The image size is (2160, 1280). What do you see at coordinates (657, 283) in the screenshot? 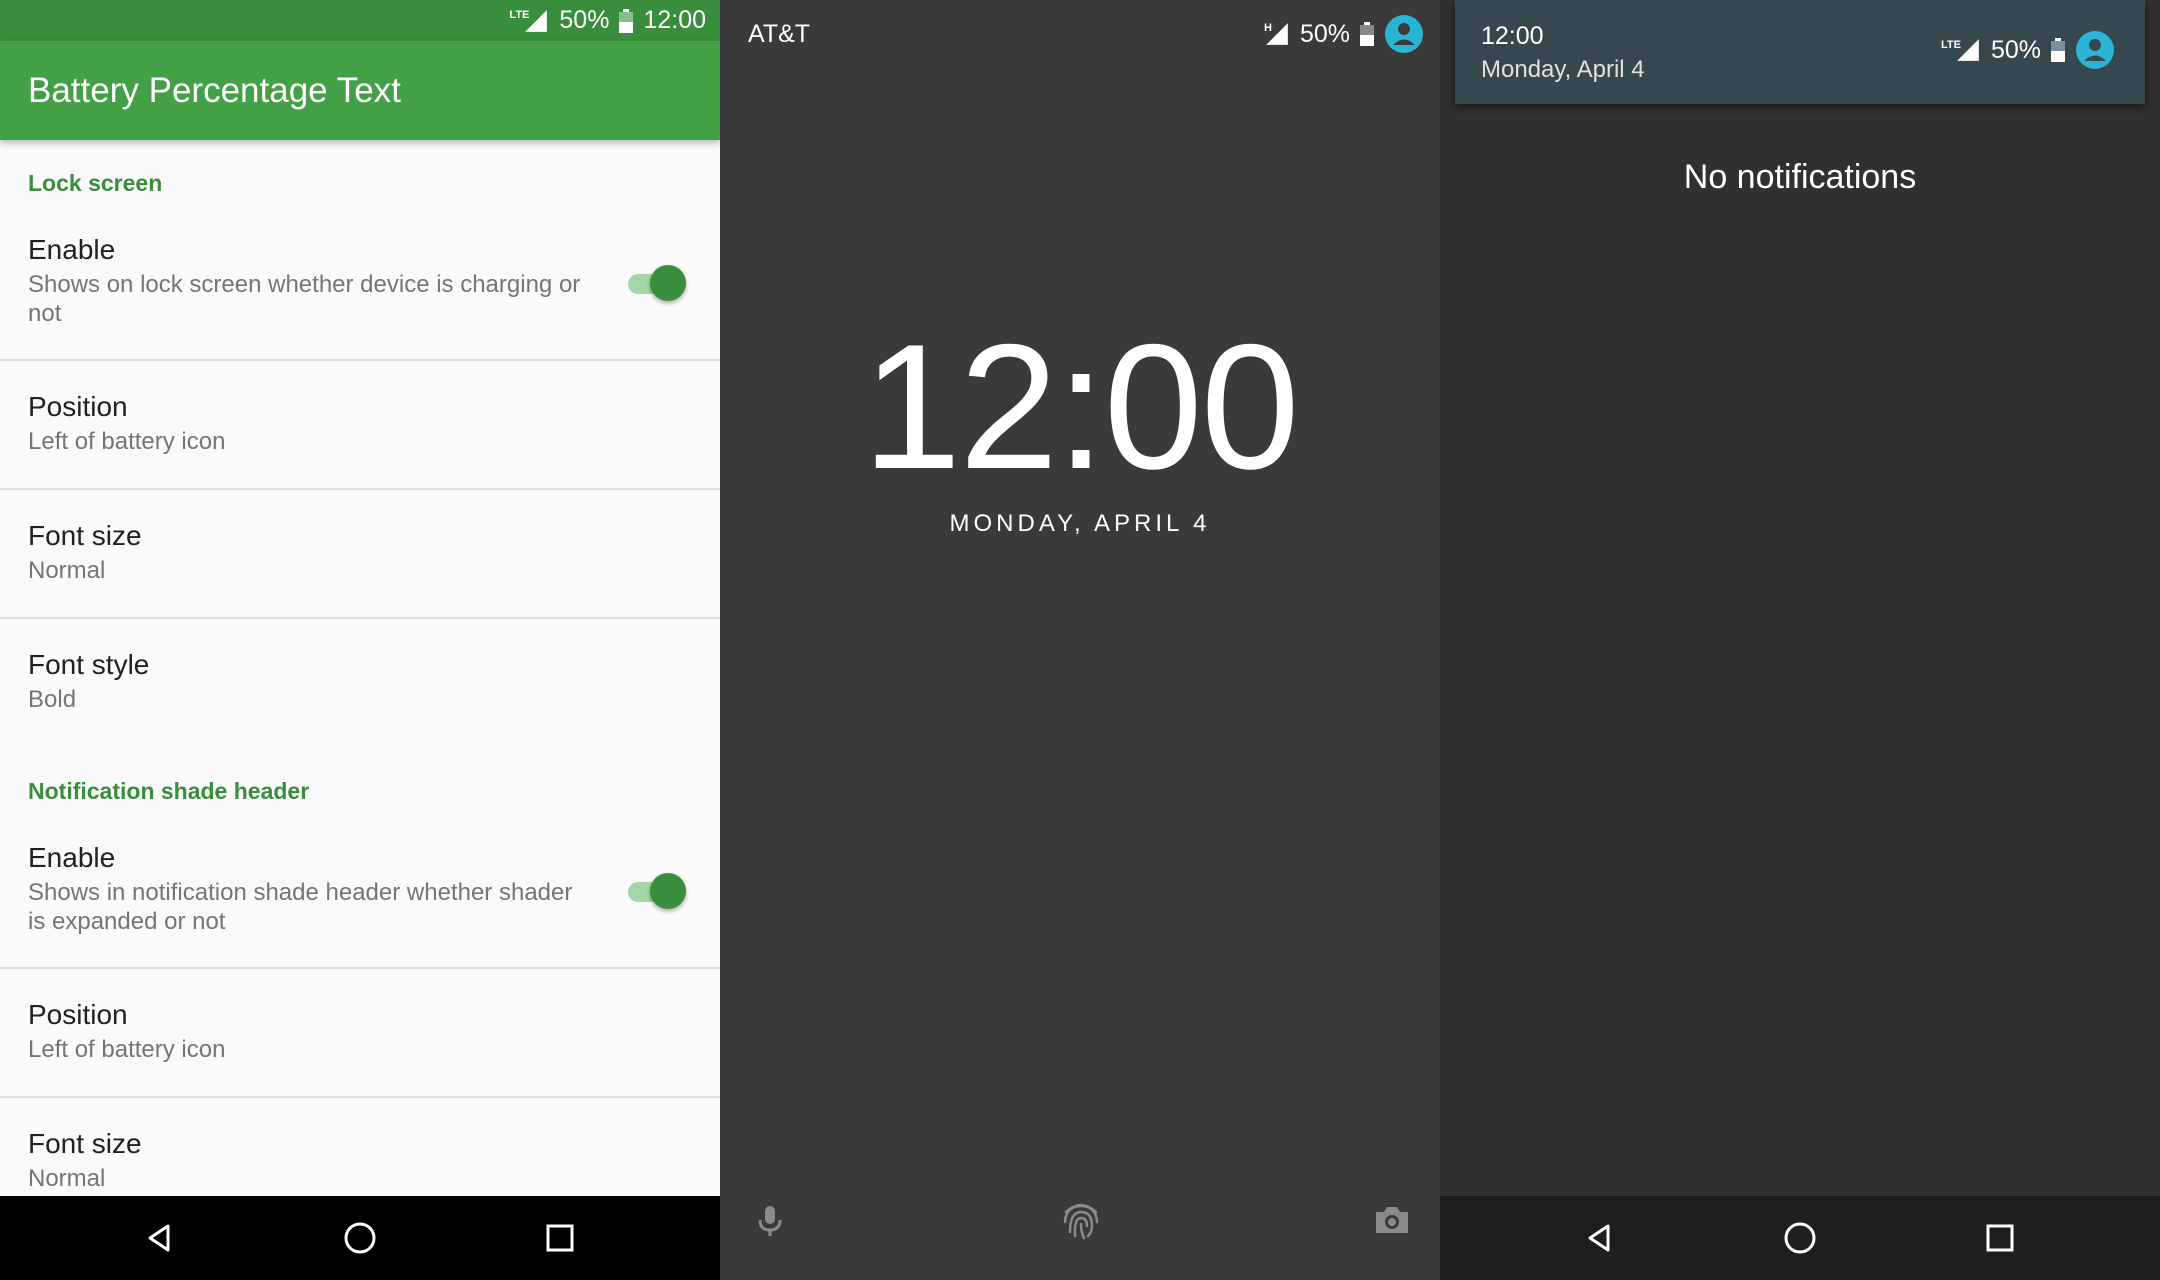
I see `lockscreen-enable-toggle` at bounding box center [657, 283].